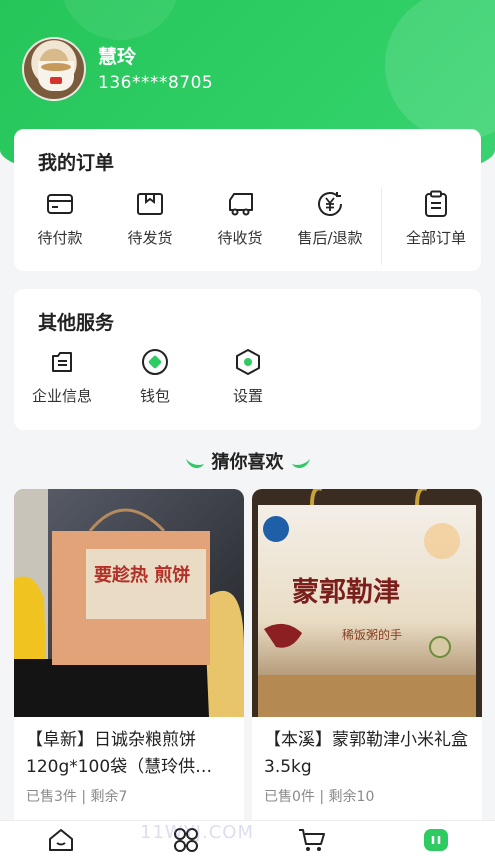 The height and width of the screenshot is (856, 495). What do you see at coordinates (109, 797) in the screenshot?
I see `product-stock: 剩余7` at bounding box center [109, 797].